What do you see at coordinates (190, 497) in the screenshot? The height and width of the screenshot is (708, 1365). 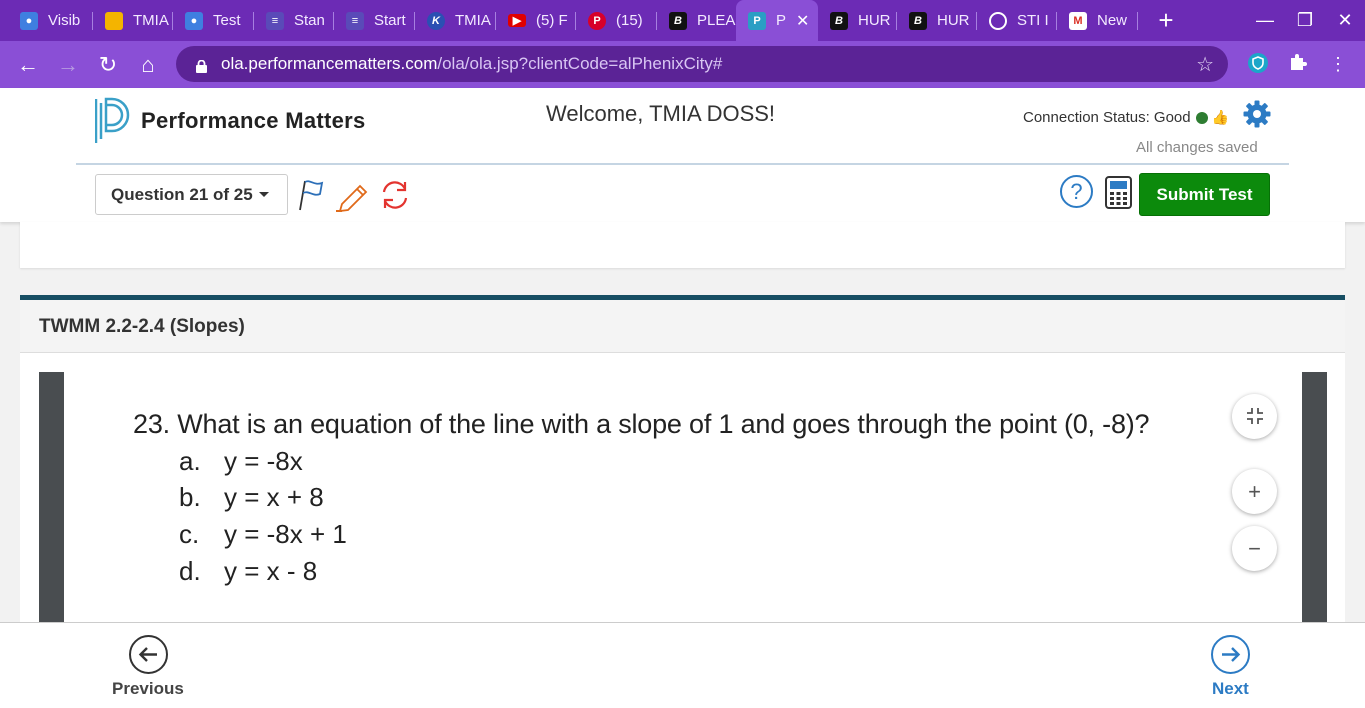 I see `option-letter: b.` at bounding box center [190, 497].